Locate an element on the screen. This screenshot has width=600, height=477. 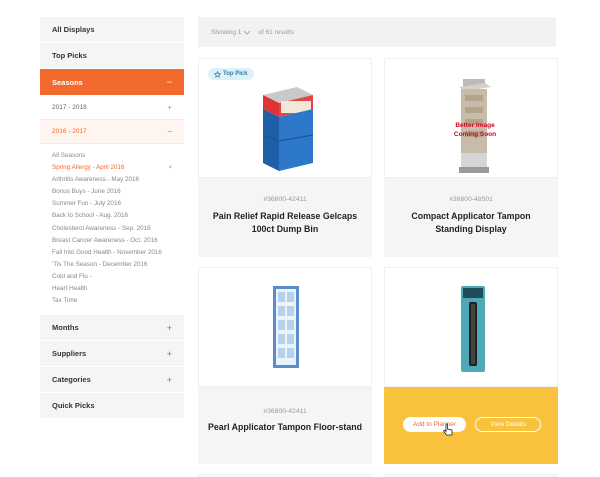
season-item: Fall Into Good Health - November 2016 is located at coordinates (112, 253).